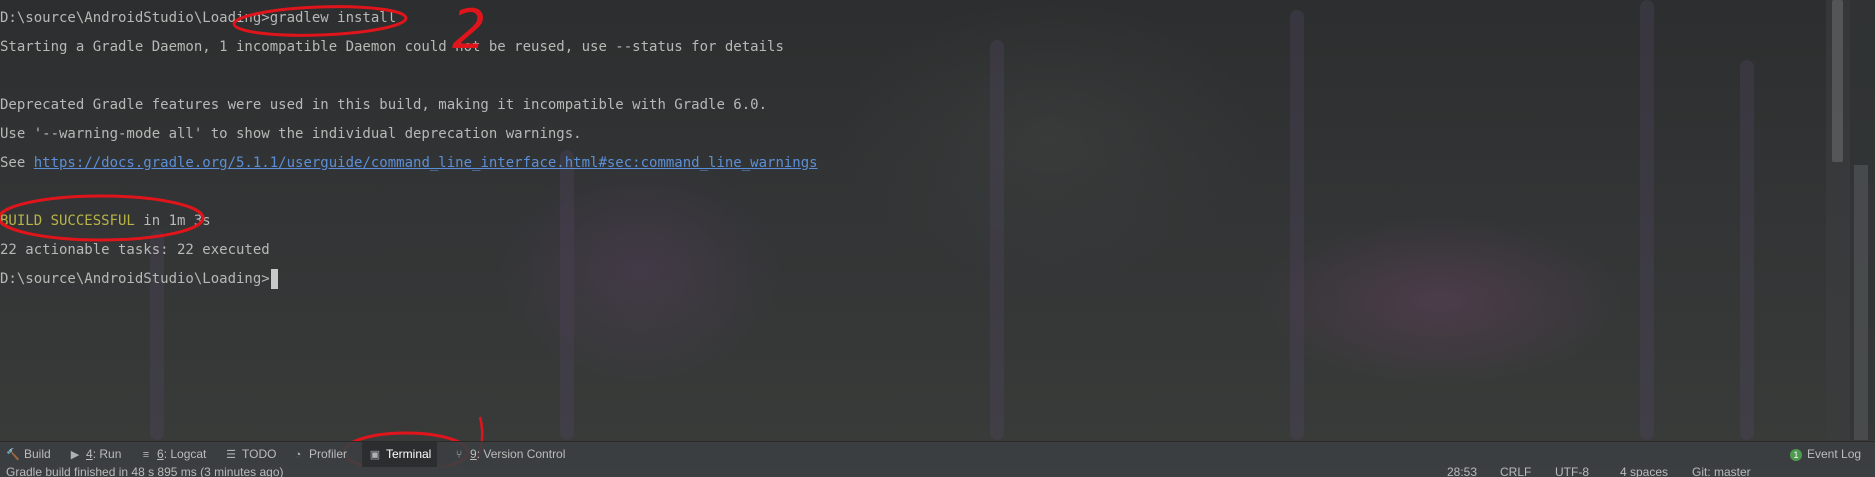  I want to click on tool-logcat-number: 6, so click(160, 454).